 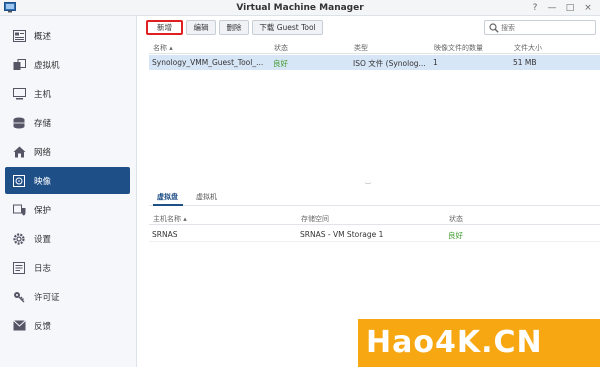 I want to click on toolbar: 新增 编辑 删除 下载 Guest Tool, so click(x=368, y=28).